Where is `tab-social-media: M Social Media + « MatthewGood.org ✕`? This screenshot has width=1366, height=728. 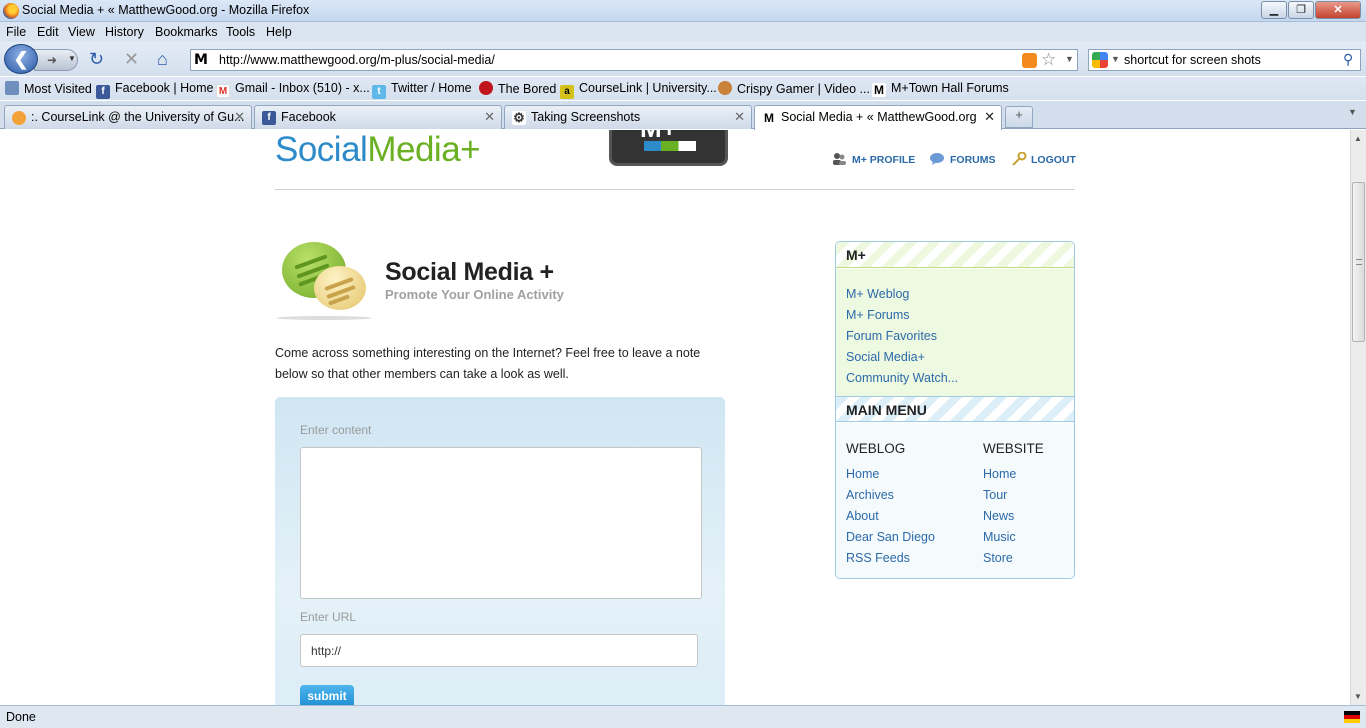
tab-social-media: M Social Media + « MatthewGood.org ✕ is located at coordinates (878, 117).